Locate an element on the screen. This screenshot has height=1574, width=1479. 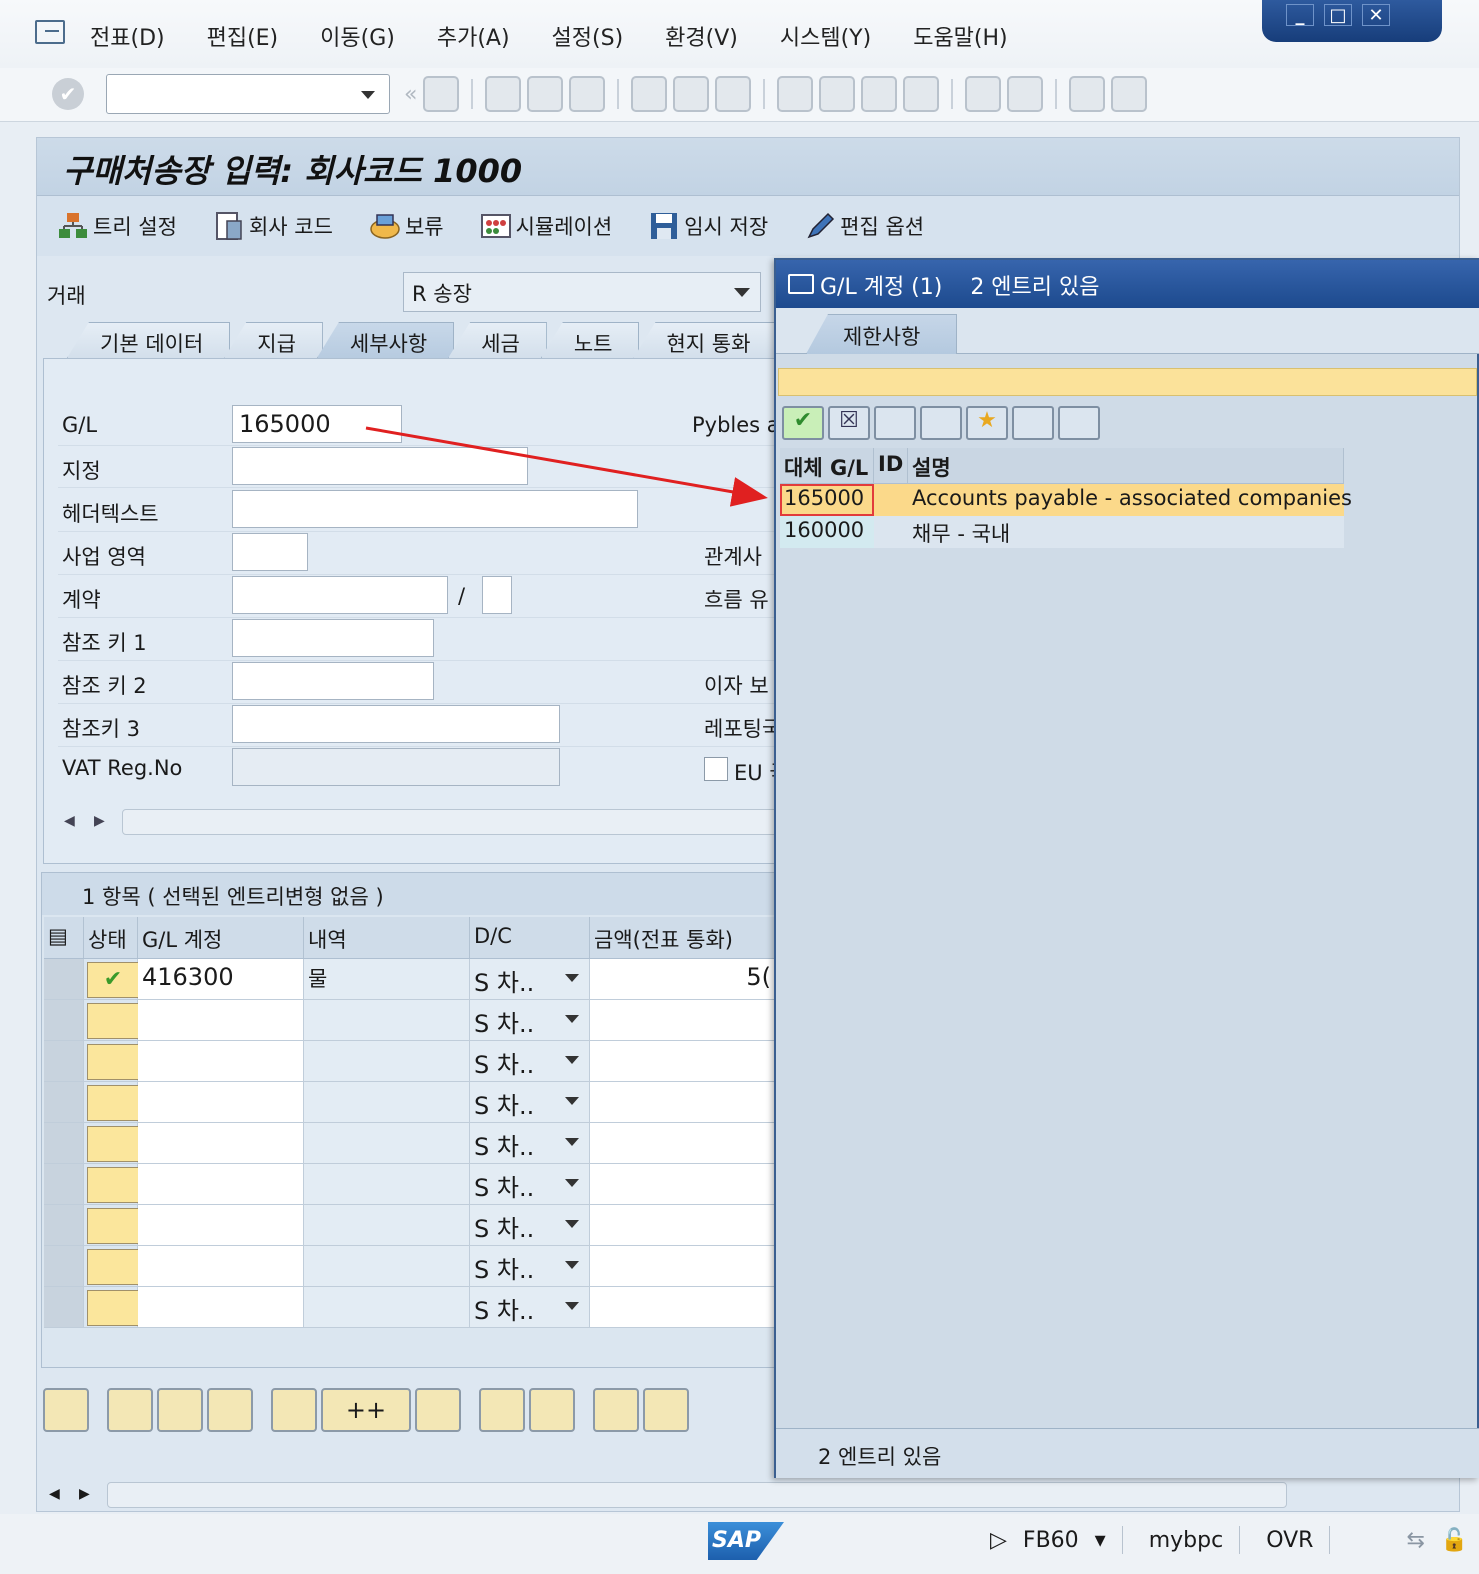
shortcut-icon is located at coordinates (1025, 94).